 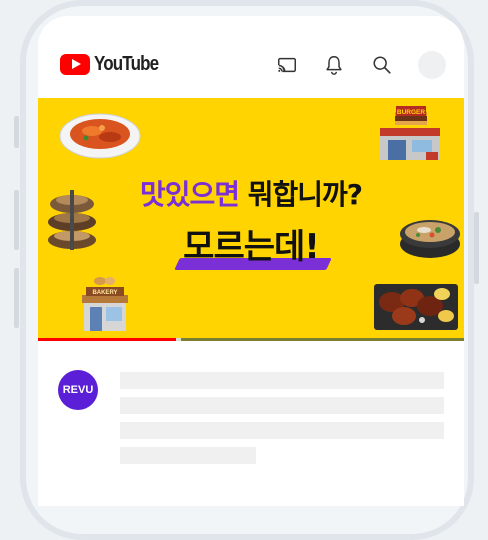 I want to click on youtube-play-icon, so click(x=75, y=64).